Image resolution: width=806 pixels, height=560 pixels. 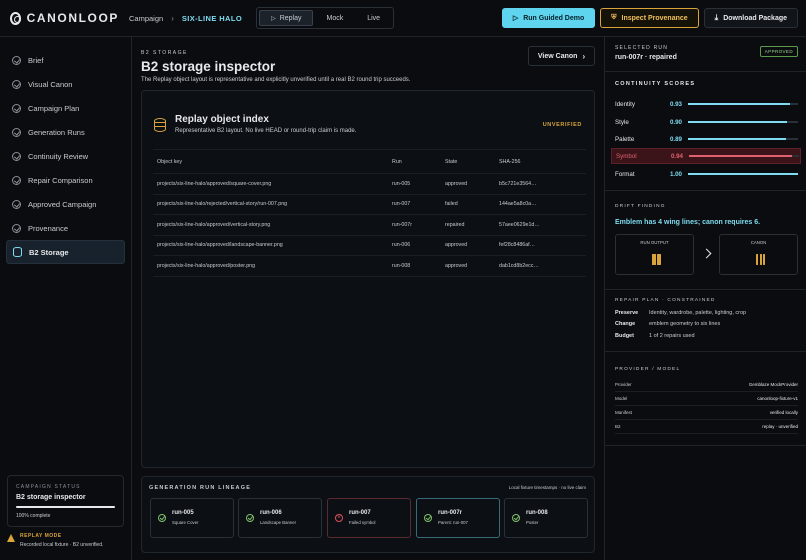 What do you see at coordinates (272, 162) in the screenshot?
I see `column-header-object-key: Object key` at bounding box center [272, 162].